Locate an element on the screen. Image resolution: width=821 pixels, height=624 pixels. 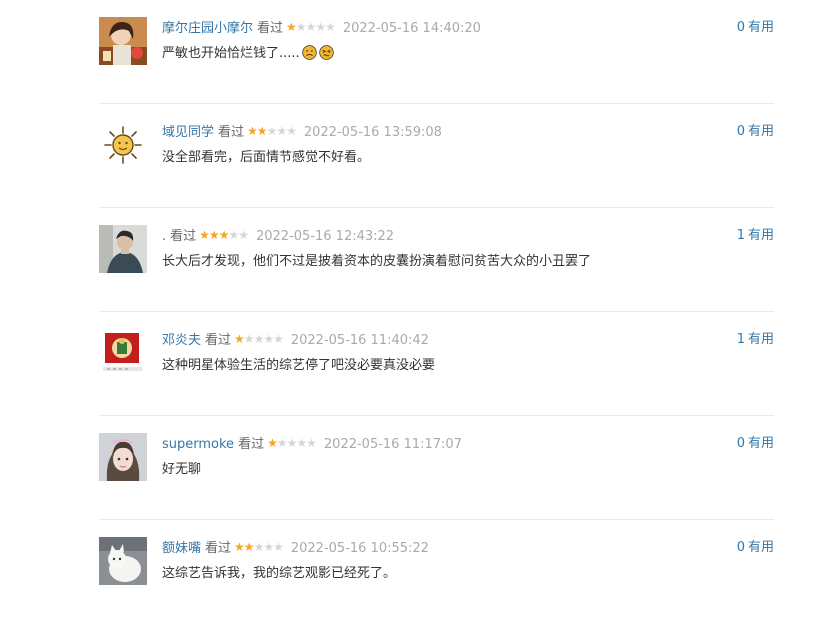
comment-text-body: 没全部看完，后面情节感觉不好看。 is located at coordinates (266, 157).